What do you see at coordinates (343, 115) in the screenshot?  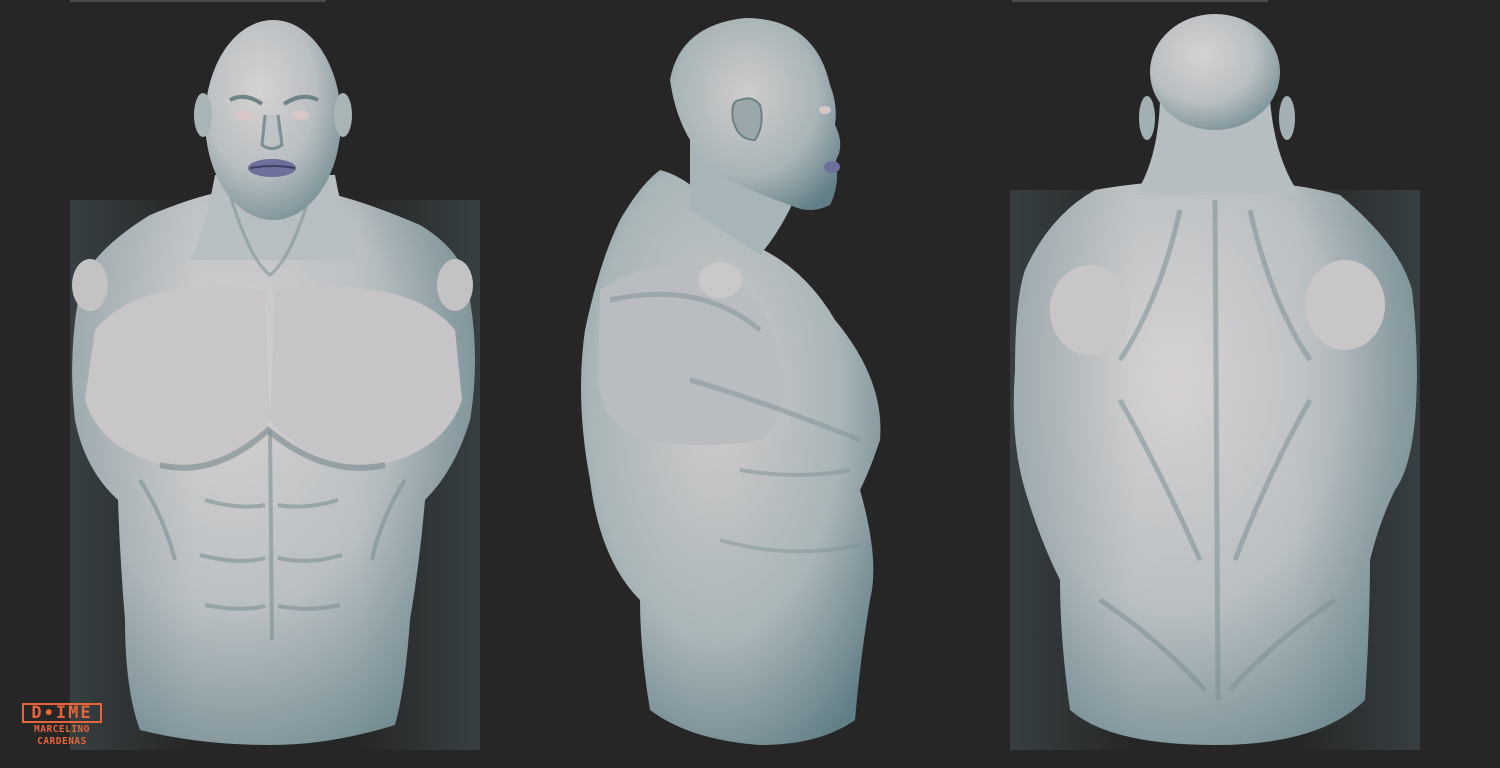 I see `front-right-ear` at bounding box center [343, 115].